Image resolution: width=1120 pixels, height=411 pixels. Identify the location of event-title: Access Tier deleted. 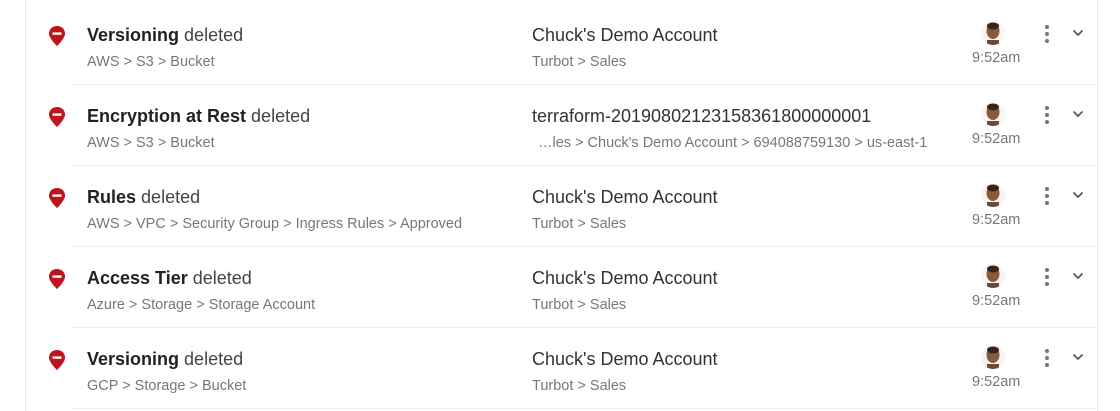
(169, 278).